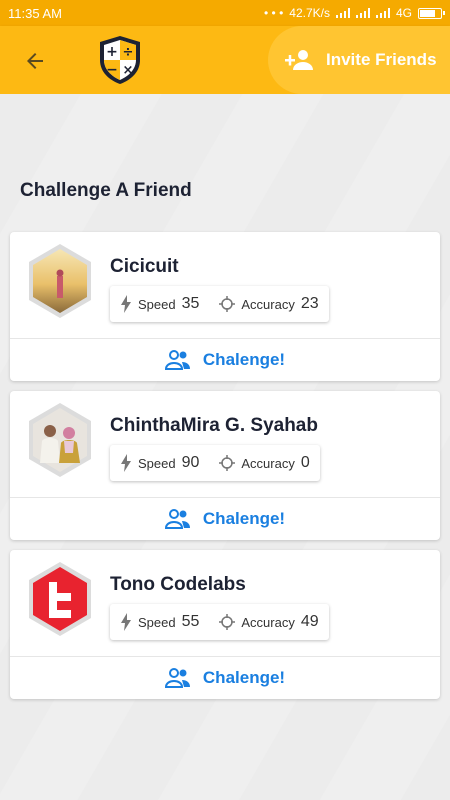  I want to click on stats-box: Speed 55 Accuracy 49, so click(219, 622).